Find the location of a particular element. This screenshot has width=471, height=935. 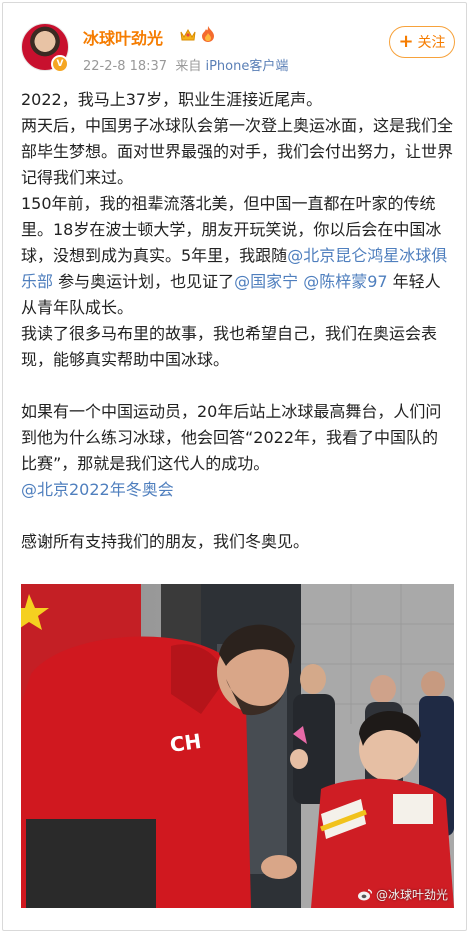

post-header: V 冰球叶劲光 22-2-8 18:37 来自 iPhone客户端 + 关注 is located at coordinates (235, 43).